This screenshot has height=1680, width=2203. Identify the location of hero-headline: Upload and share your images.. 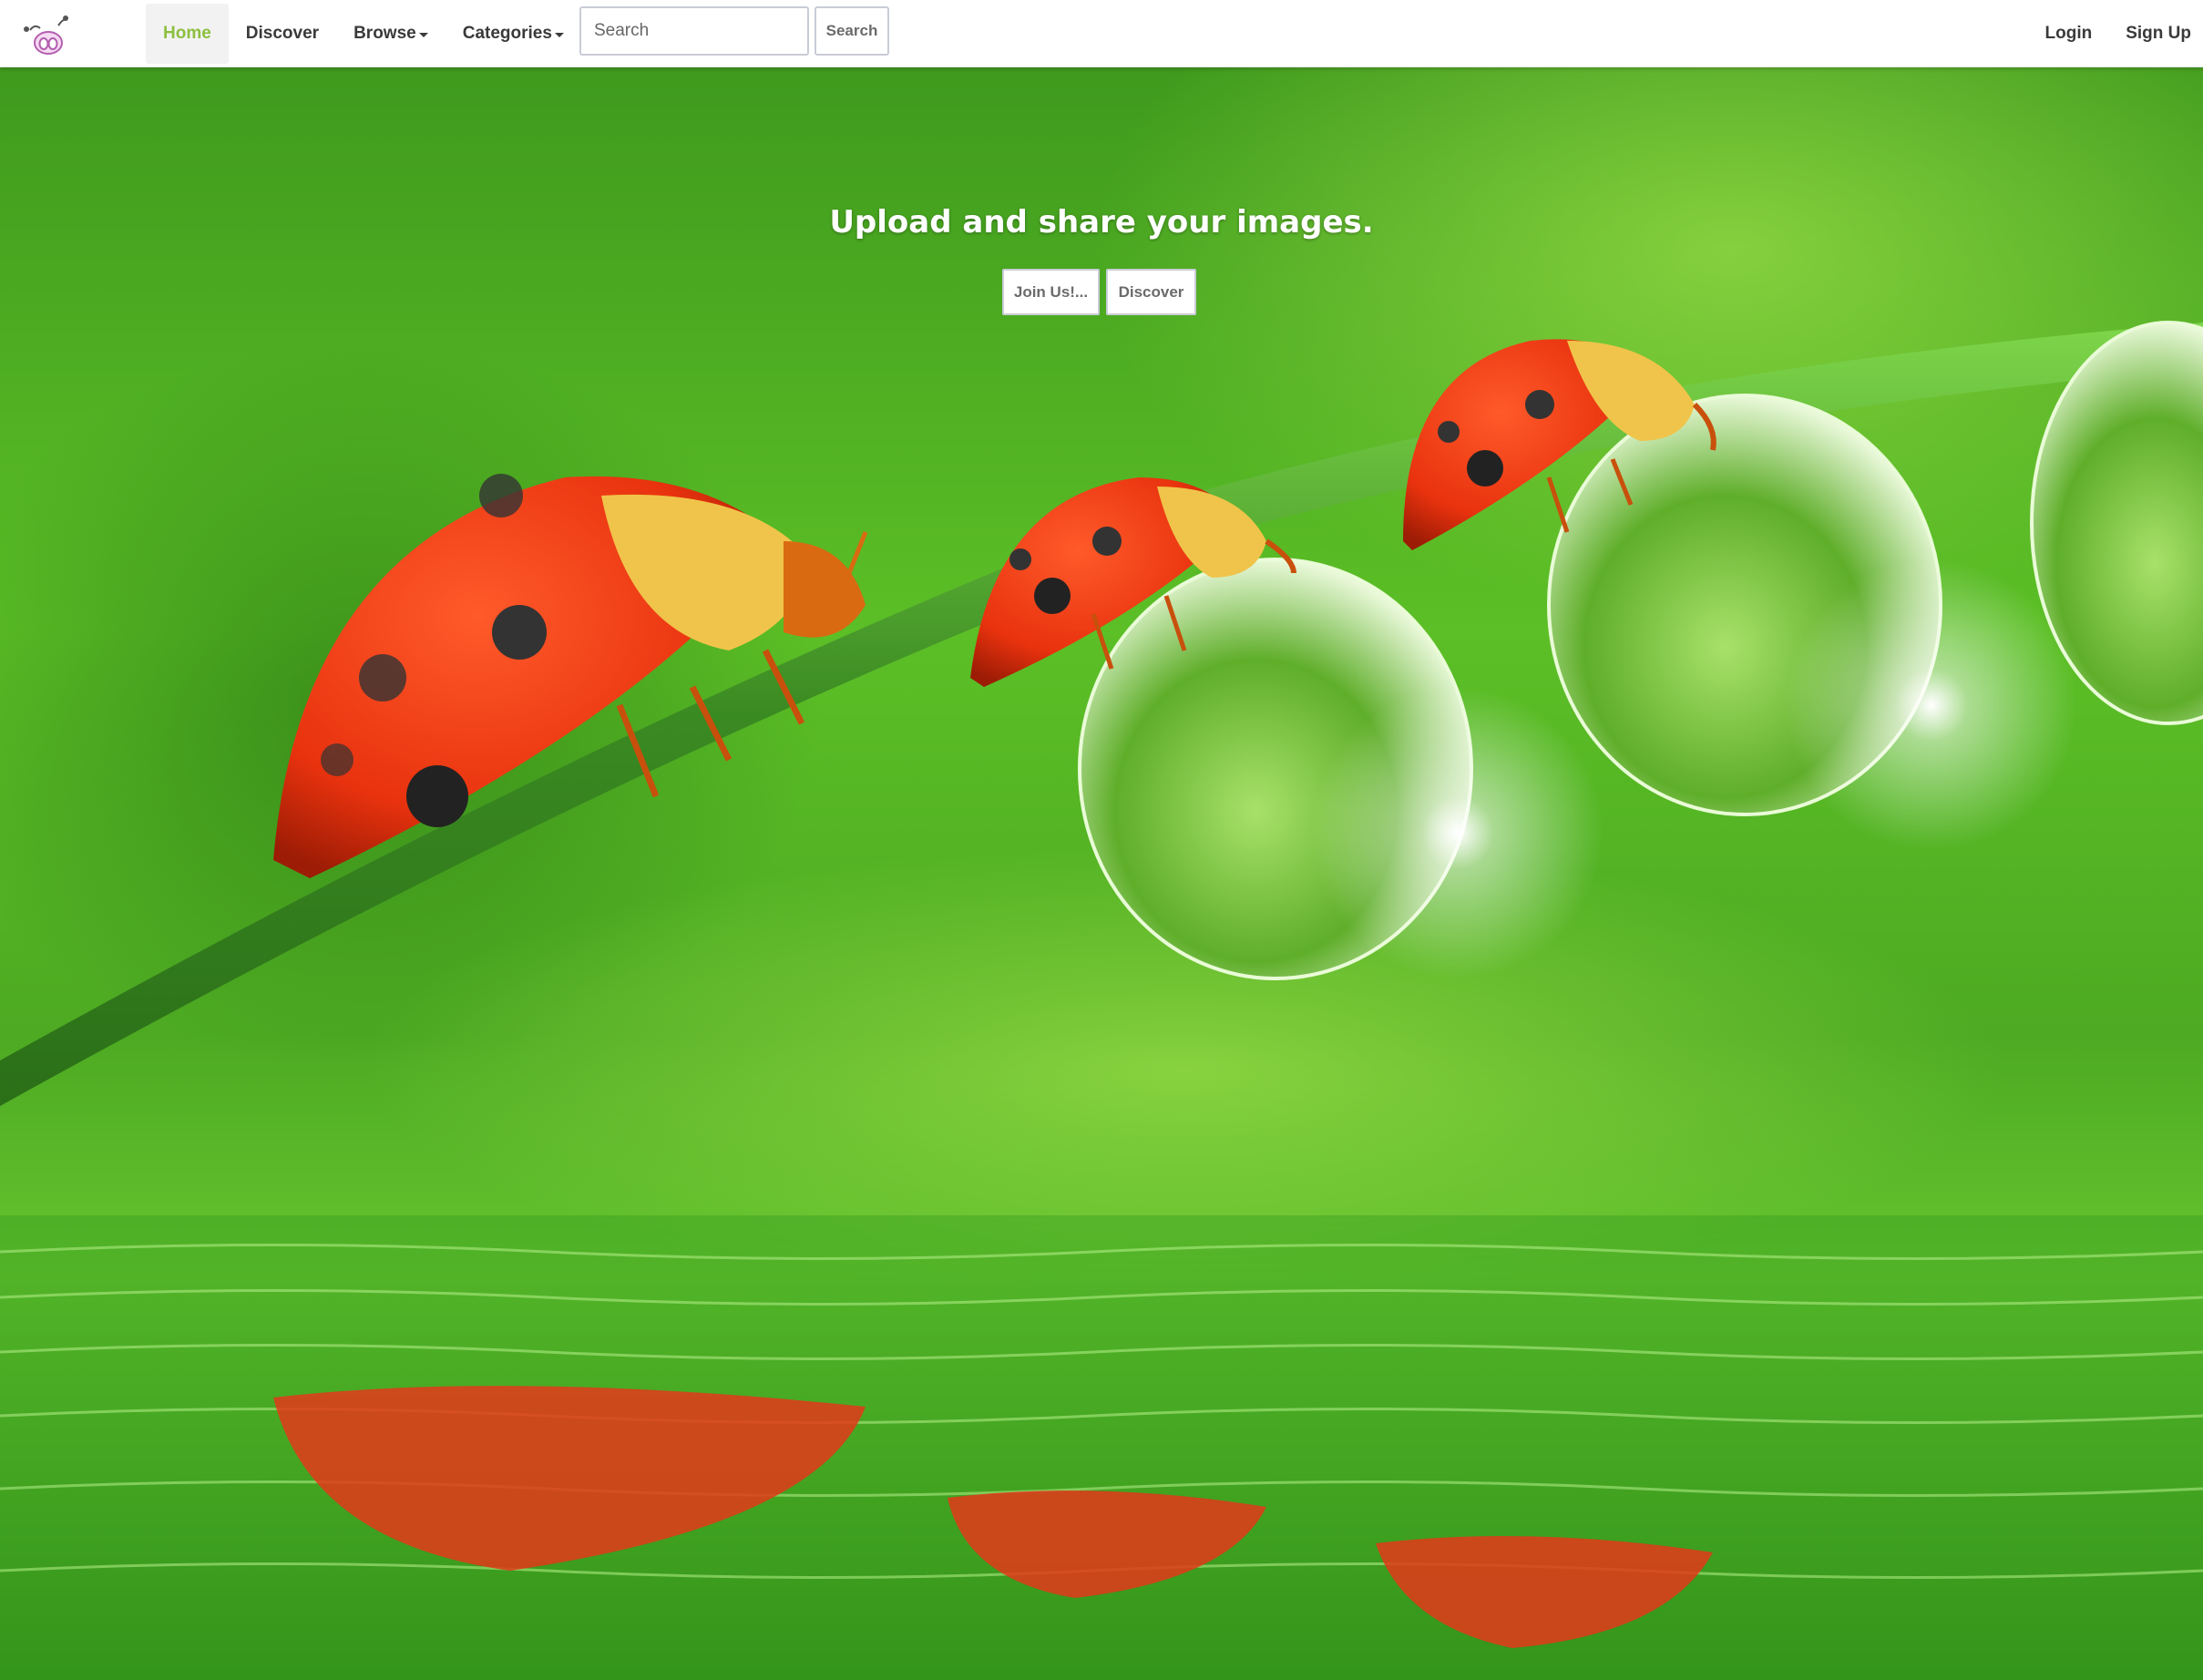
(1101, 223).